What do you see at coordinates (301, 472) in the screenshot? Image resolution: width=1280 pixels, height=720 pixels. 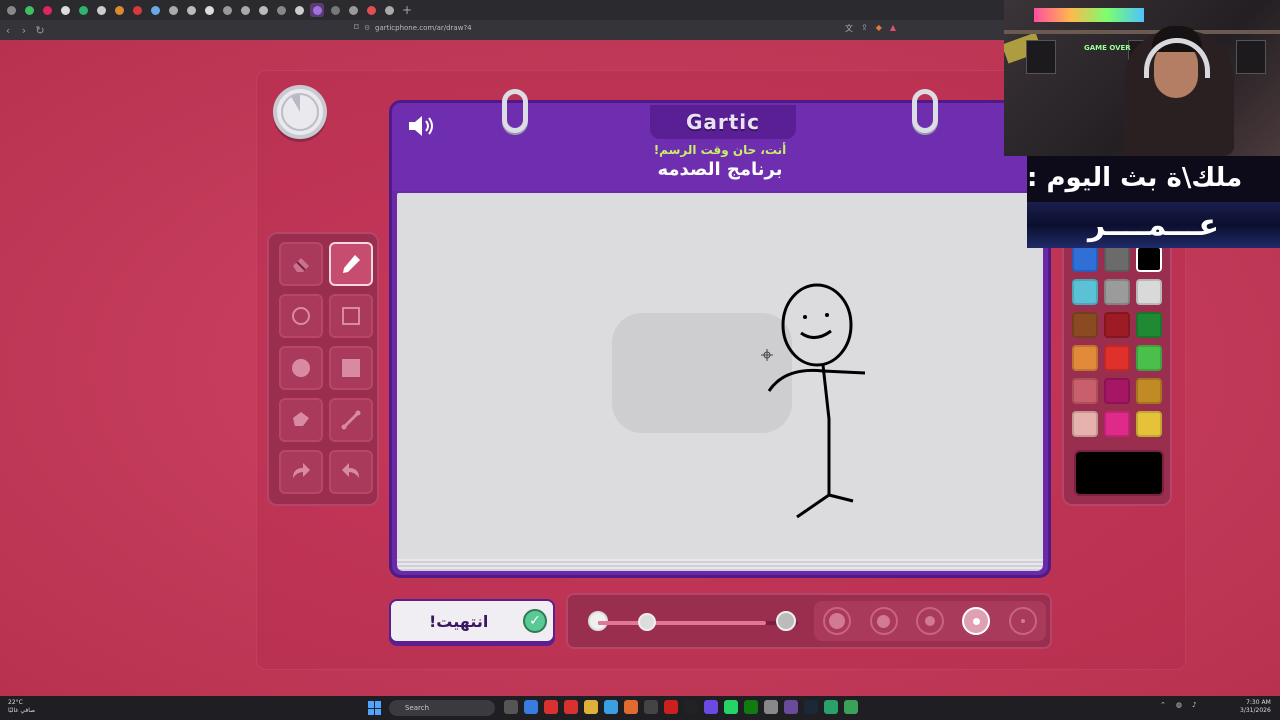 I see `redo-tool` at bounding box center [301, 472].